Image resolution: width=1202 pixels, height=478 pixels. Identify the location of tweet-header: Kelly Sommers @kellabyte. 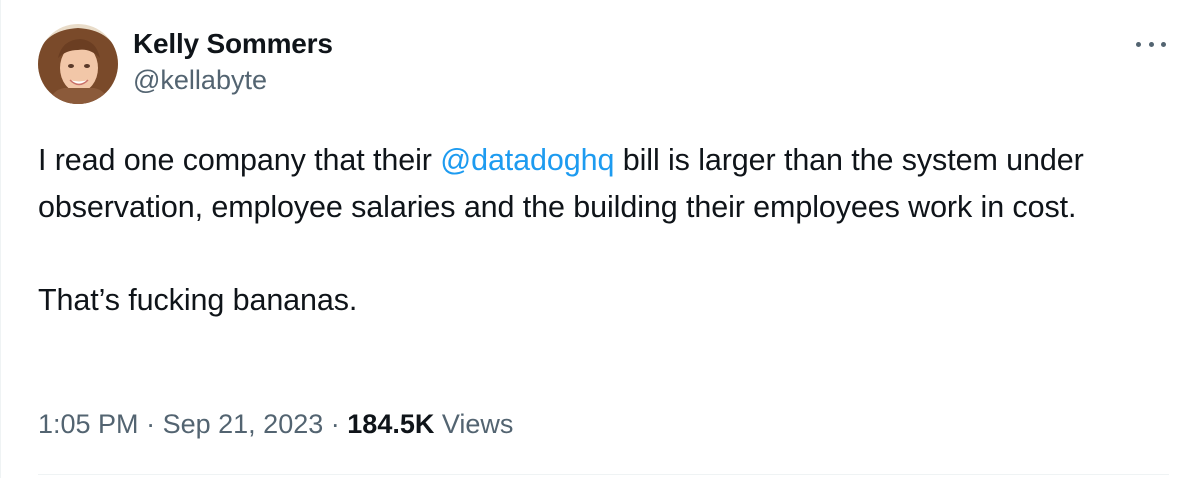
(185, 64).